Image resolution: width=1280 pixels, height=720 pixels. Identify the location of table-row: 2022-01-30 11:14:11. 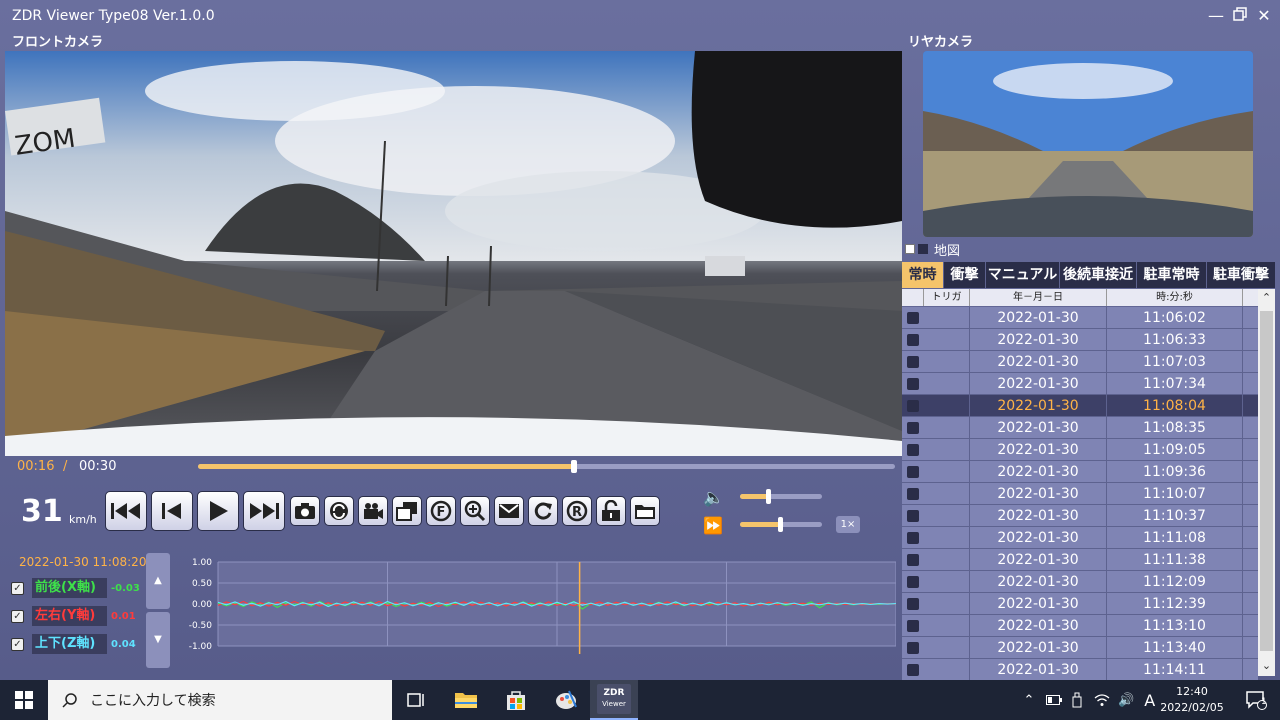
(1080, 669).